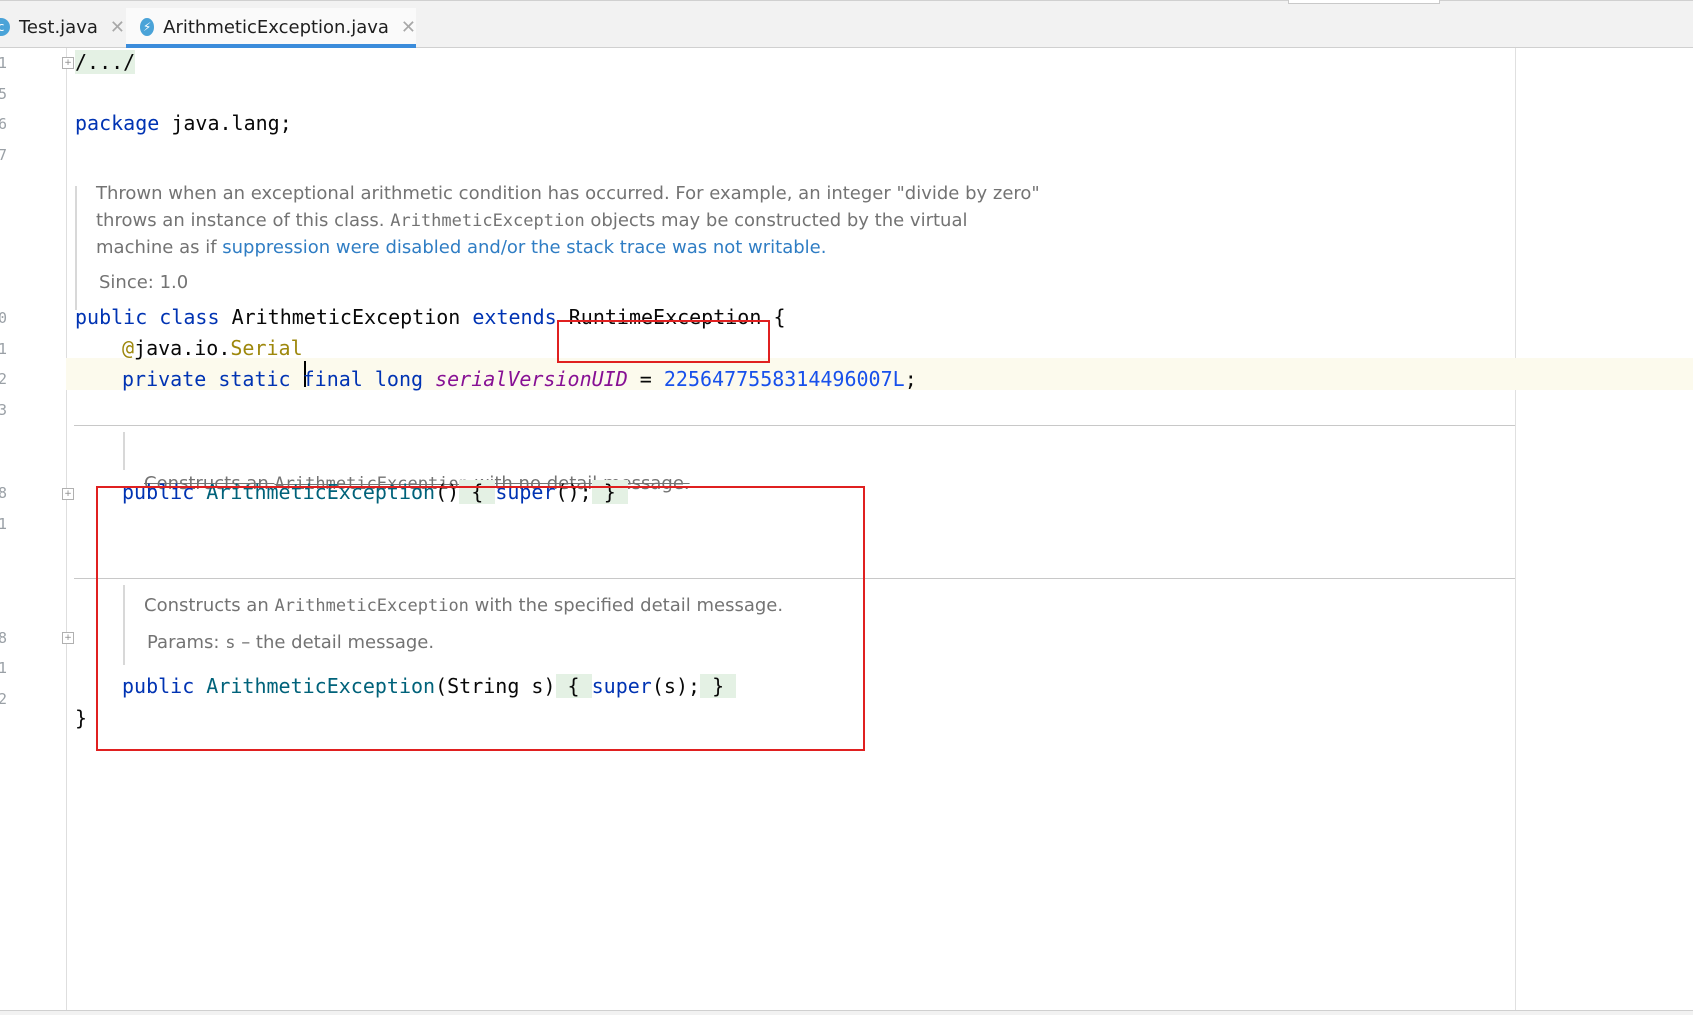 The height and width of the screenshot is (1015, 1693). What do you see at coordinates (58, 27) in the screenshot?
I see `tab-label: Test.java` at bounding box center [58, 27].